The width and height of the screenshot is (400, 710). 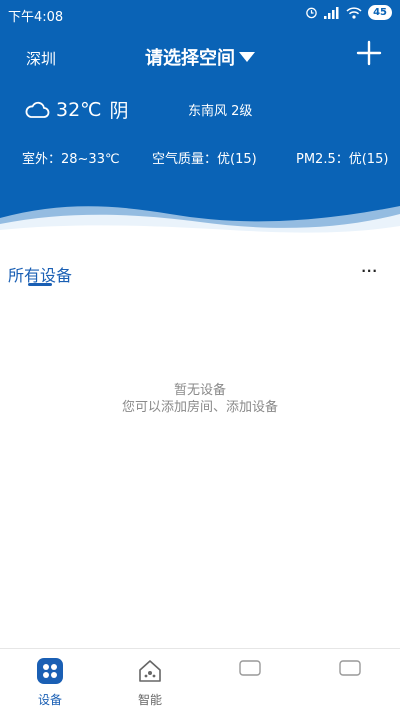 I want to click on room-select-label: 请选择空间, so click(x=190, y=58).